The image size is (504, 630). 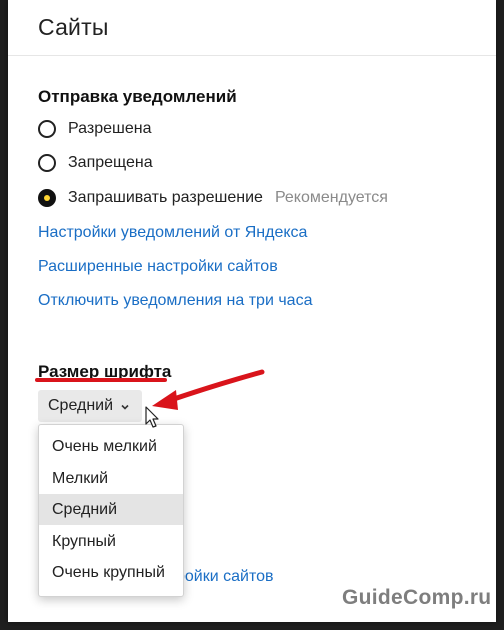 I want to click on radio-ask-permission: Запрашивать разрешение Рекомендуется, so click(x=213, y=198).